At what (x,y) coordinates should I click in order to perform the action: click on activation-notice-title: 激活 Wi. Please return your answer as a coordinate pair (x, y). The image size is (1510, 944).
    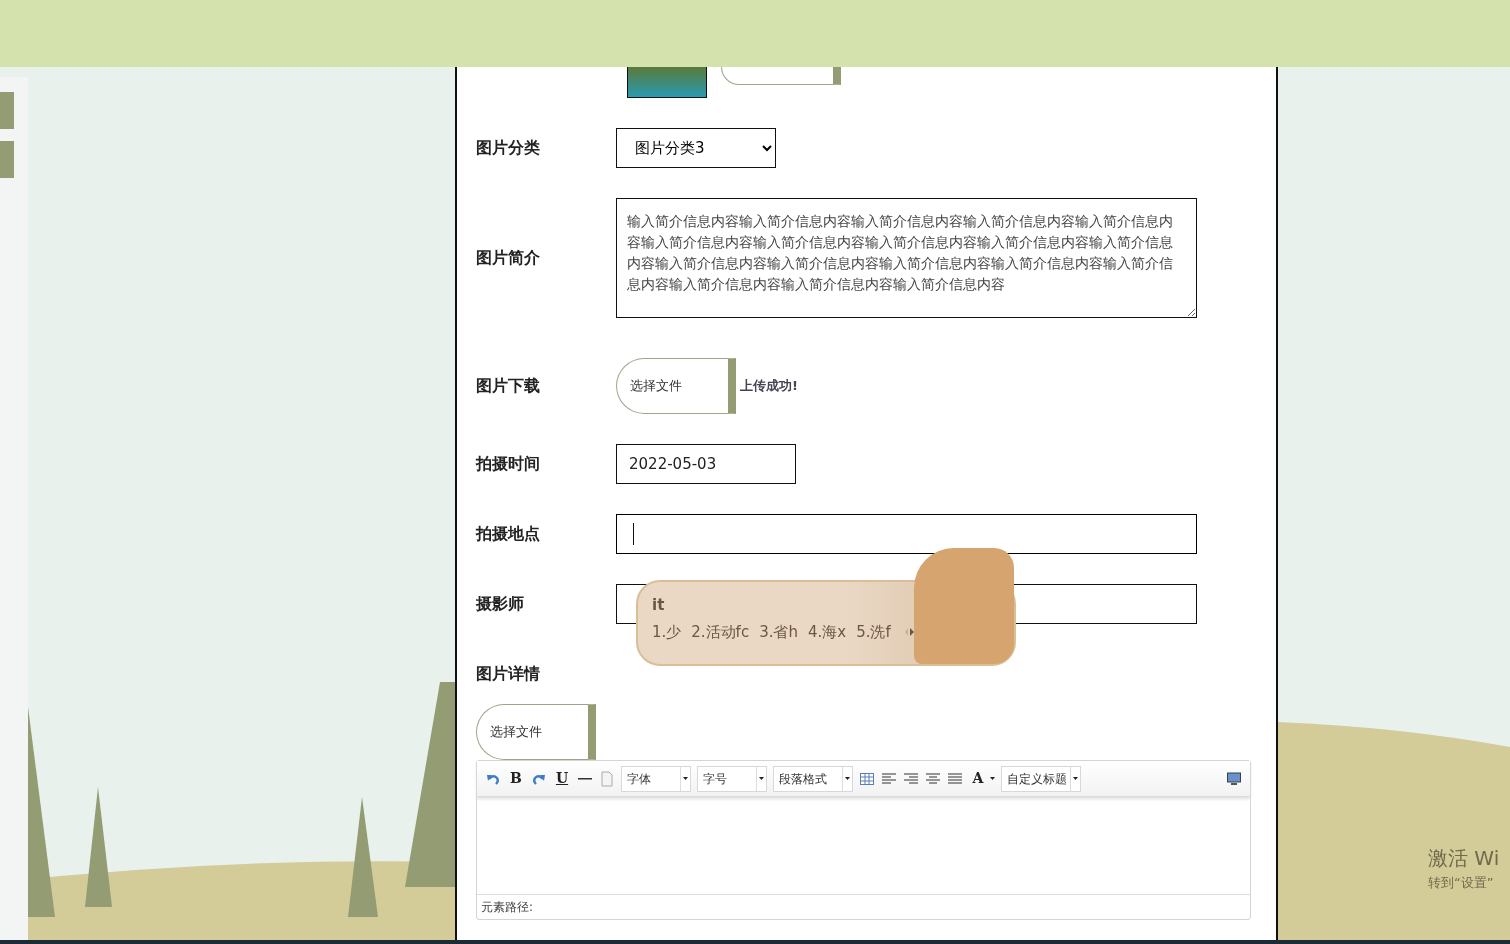
    Looking at the image, I should click on (1464, 858).